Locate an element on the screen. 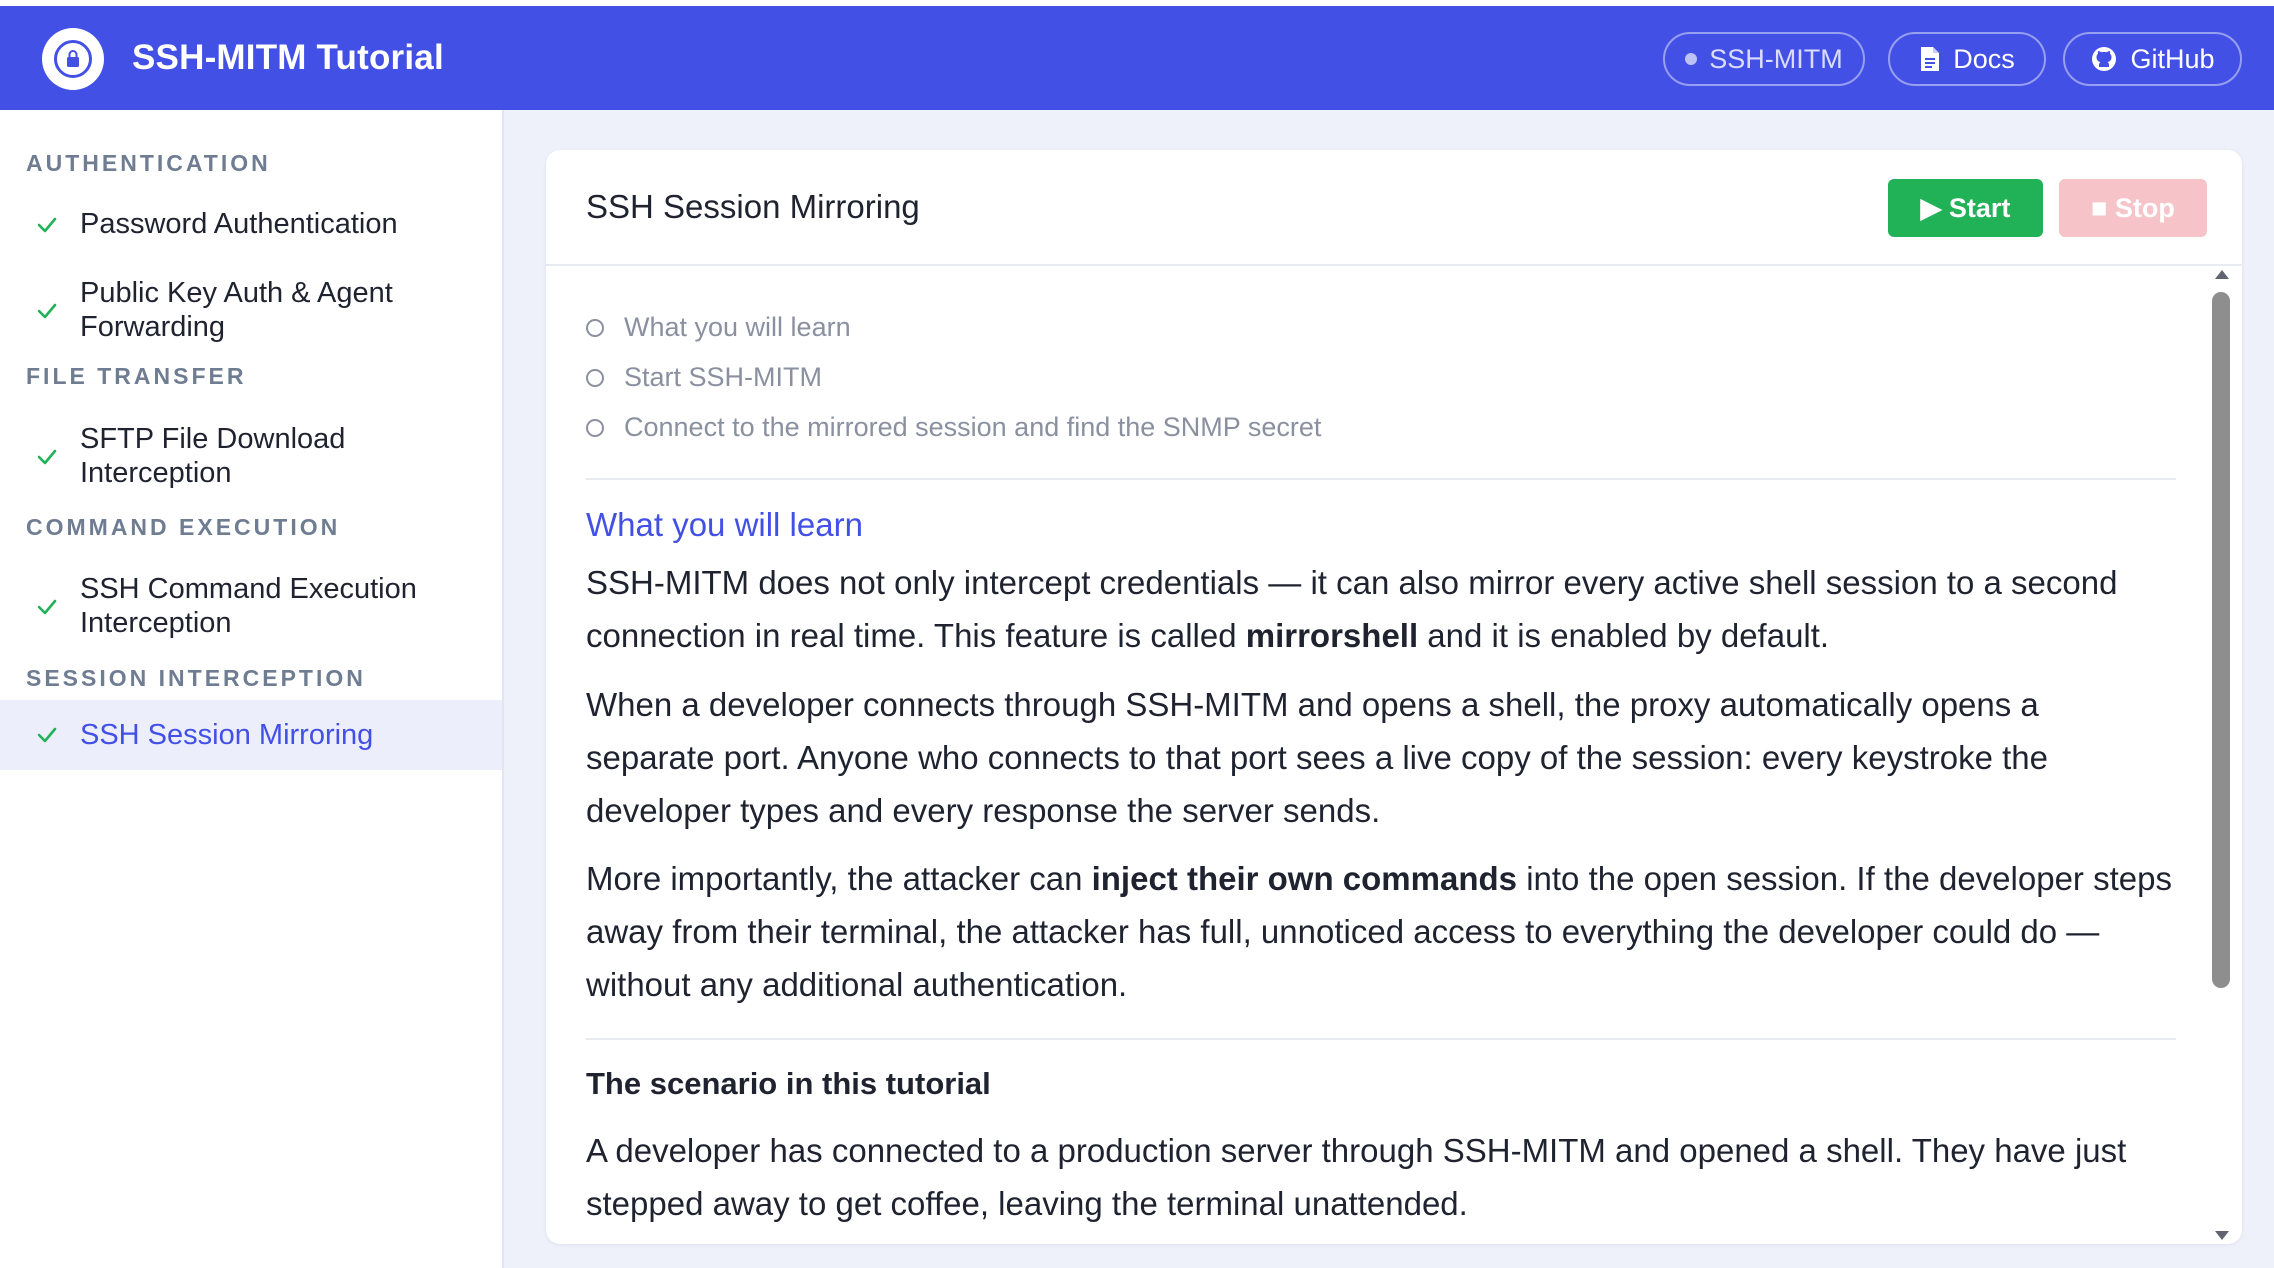 Image resolution: width=2274 pixels, height=1268 pixels. status-label: SSH-MITM is located at coordinates (1776, 58).